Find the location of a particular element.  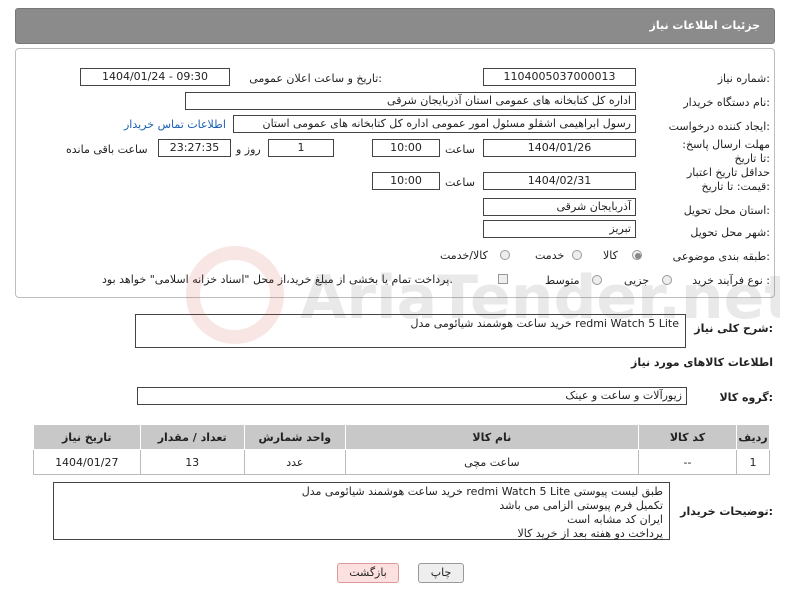

price-time-label: ساعت is located at coordinates (460, 182).